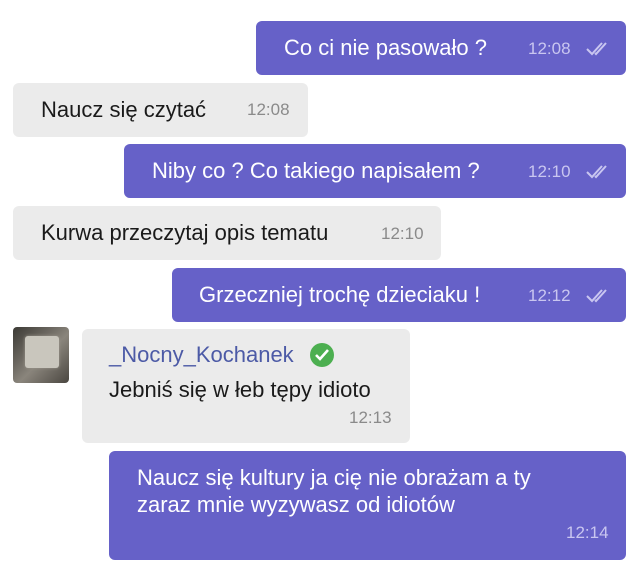 The image size is (640, 563). What do you see at coordinates (201, 355) in the screenshot?
I see `sender-name: _Nocny_Kochanek` at bounding box center [201, 355].